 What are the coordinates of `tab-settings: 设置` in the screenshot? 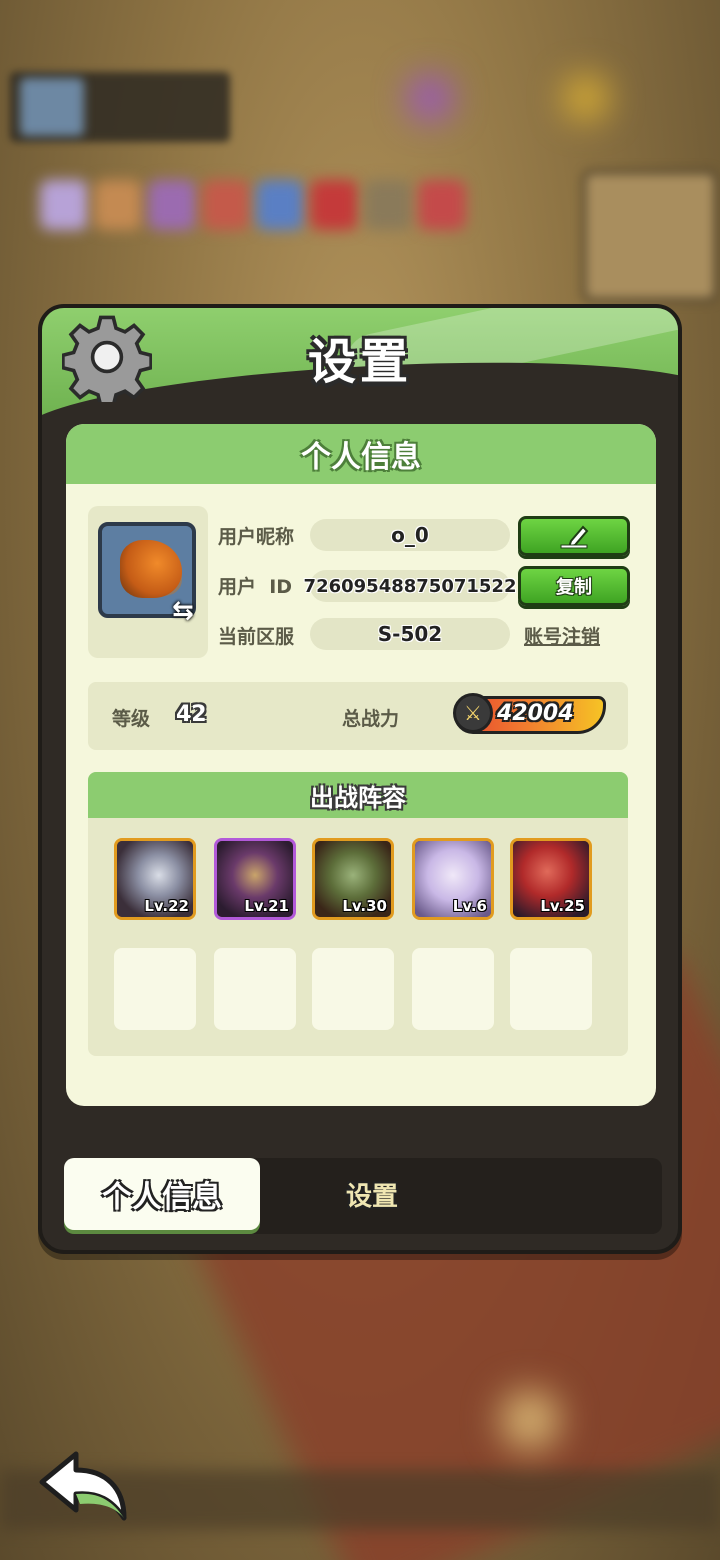 It's located at (372, 1194).